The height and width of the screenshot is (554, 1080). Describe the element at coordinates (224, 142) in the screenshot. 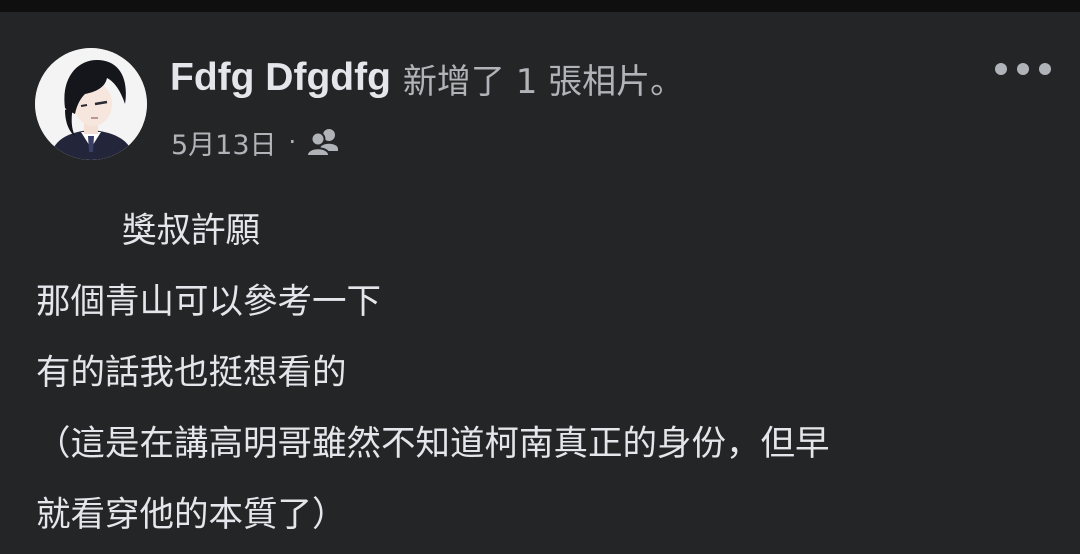

I see `post-date: 5月13日` at that location.